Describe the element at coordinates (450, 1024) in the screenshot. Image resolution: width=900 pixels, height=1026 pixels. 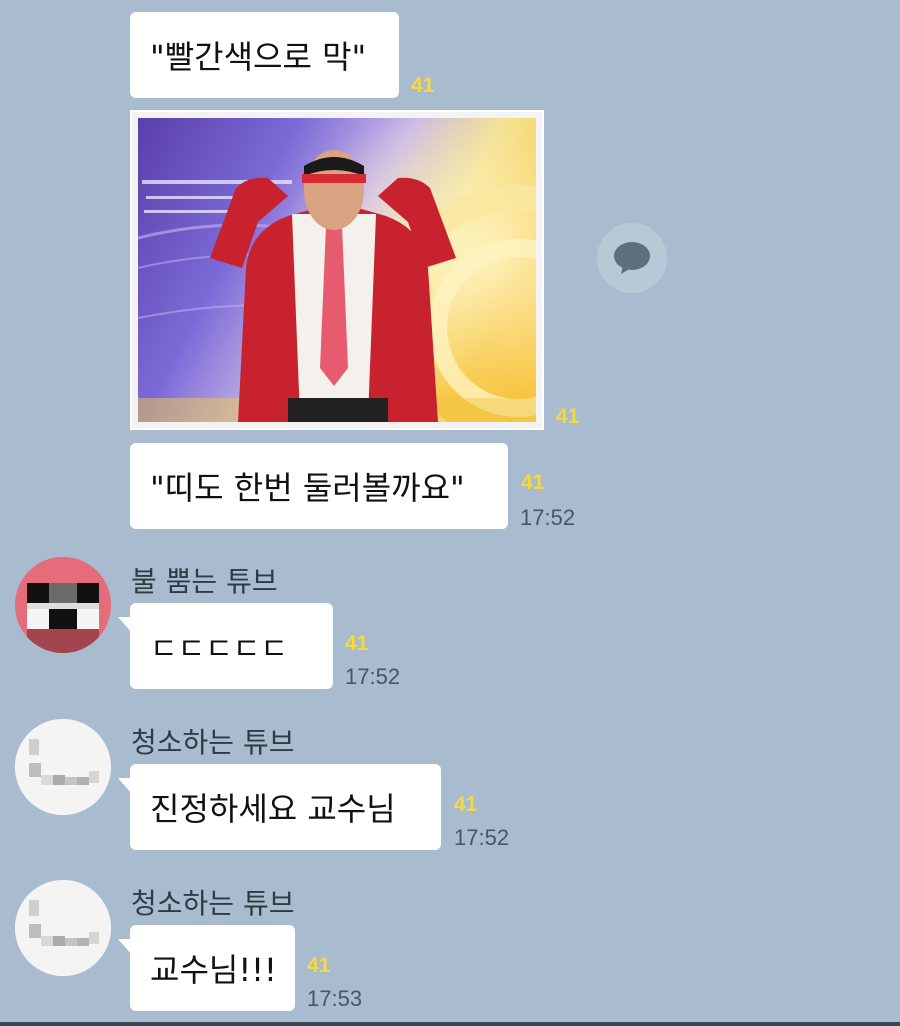
I see `bottom-divider` at that location.